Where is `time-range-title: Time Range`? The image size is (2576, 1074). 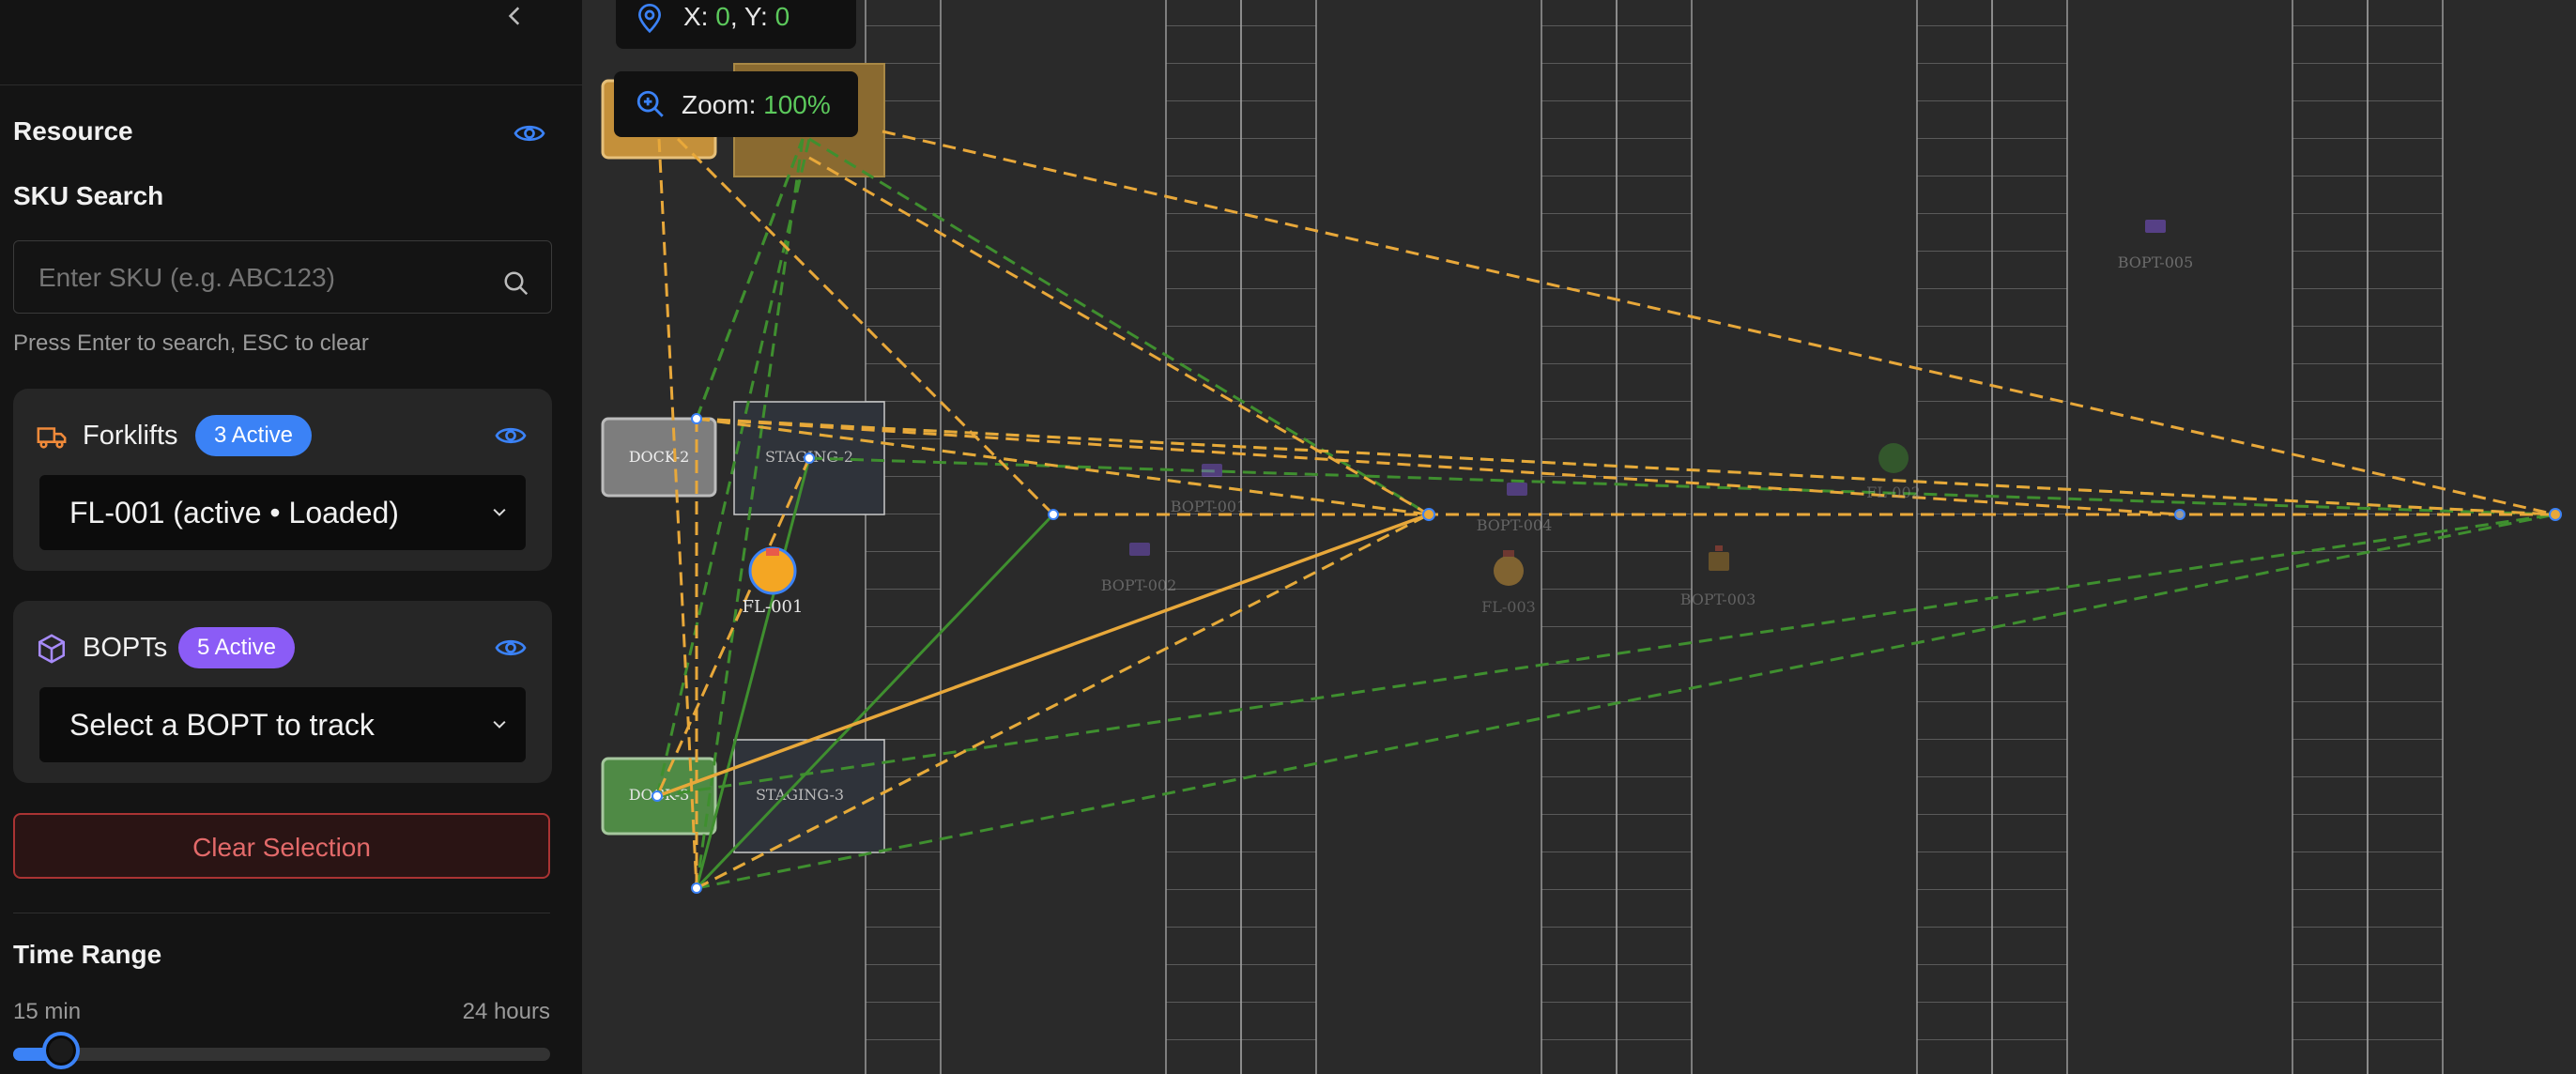
time-range-title: Time Range is located at coordinates (87, 954).